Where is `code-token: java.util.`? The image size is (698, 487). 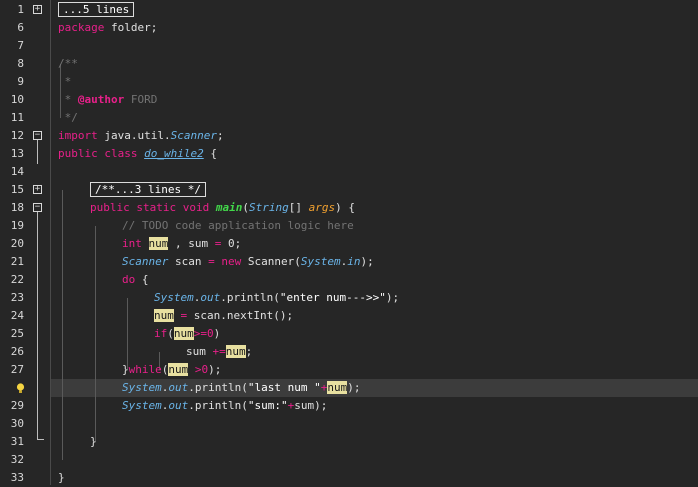
code-token: java.util. is located at coordinates (134, 135).